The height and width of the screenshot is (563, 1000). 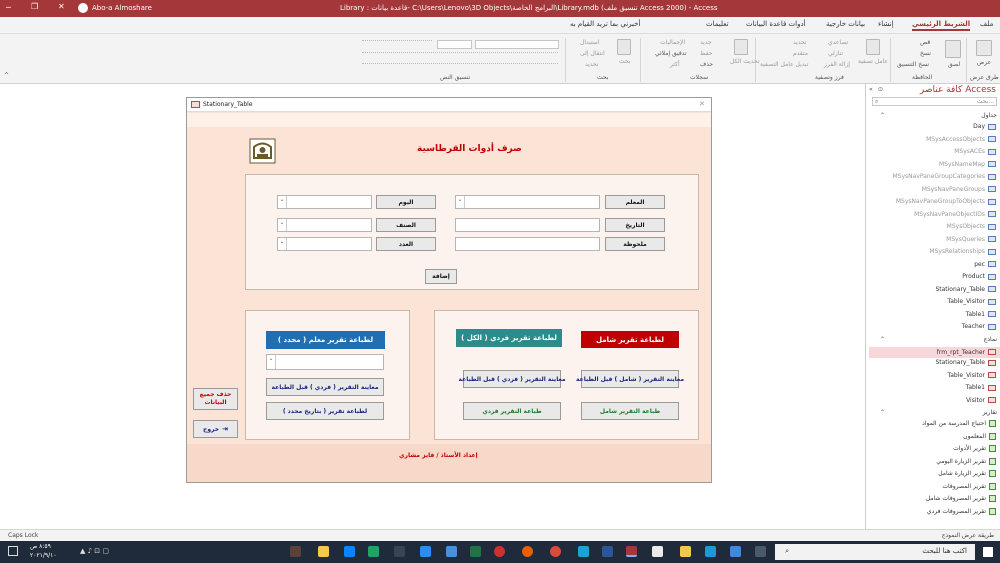 I want to click on count-label: العدد, so click(x=406, y=244).